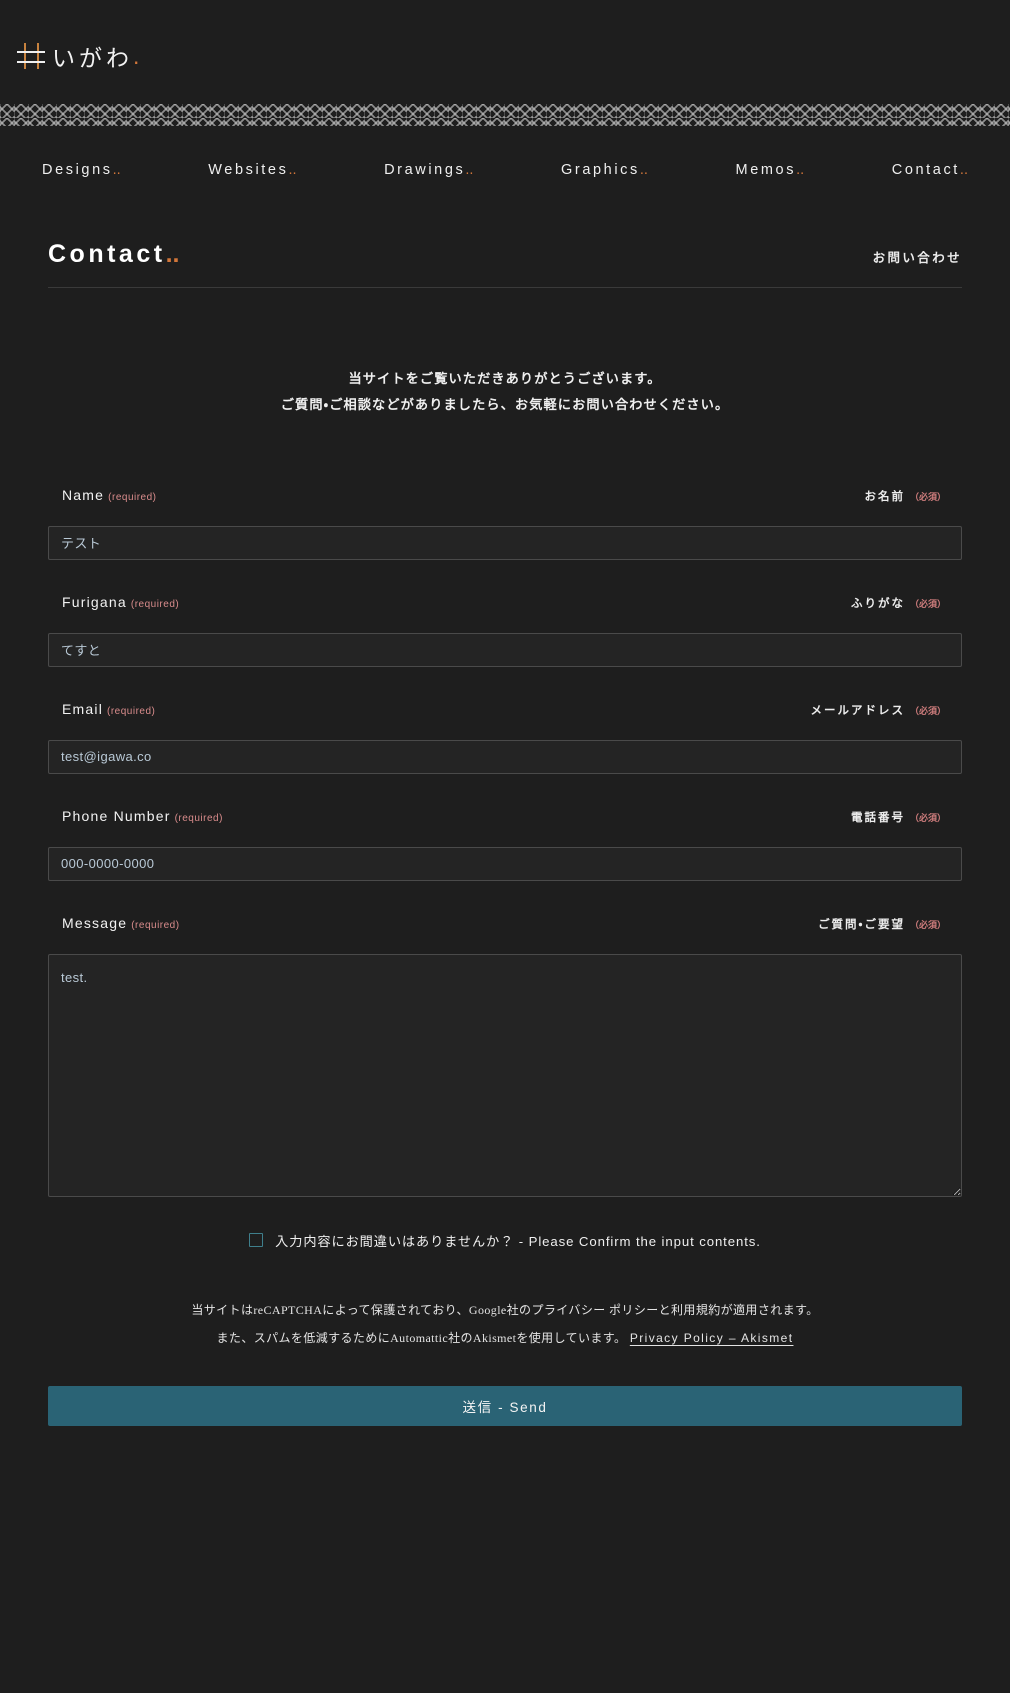 This screenshot has height=1693, width=1010. What do you see at coordinates (505, 649) in the screenshot?
I see `furigana-input` at bounding box center [505, 649].